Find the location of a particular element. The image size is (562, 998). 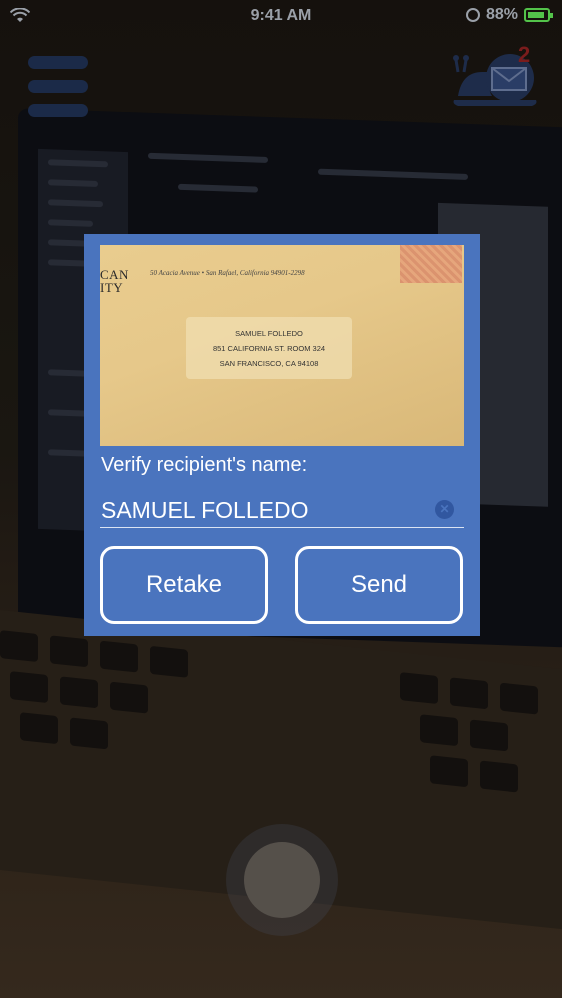

shutter-button is located at coordinates (282, 880).